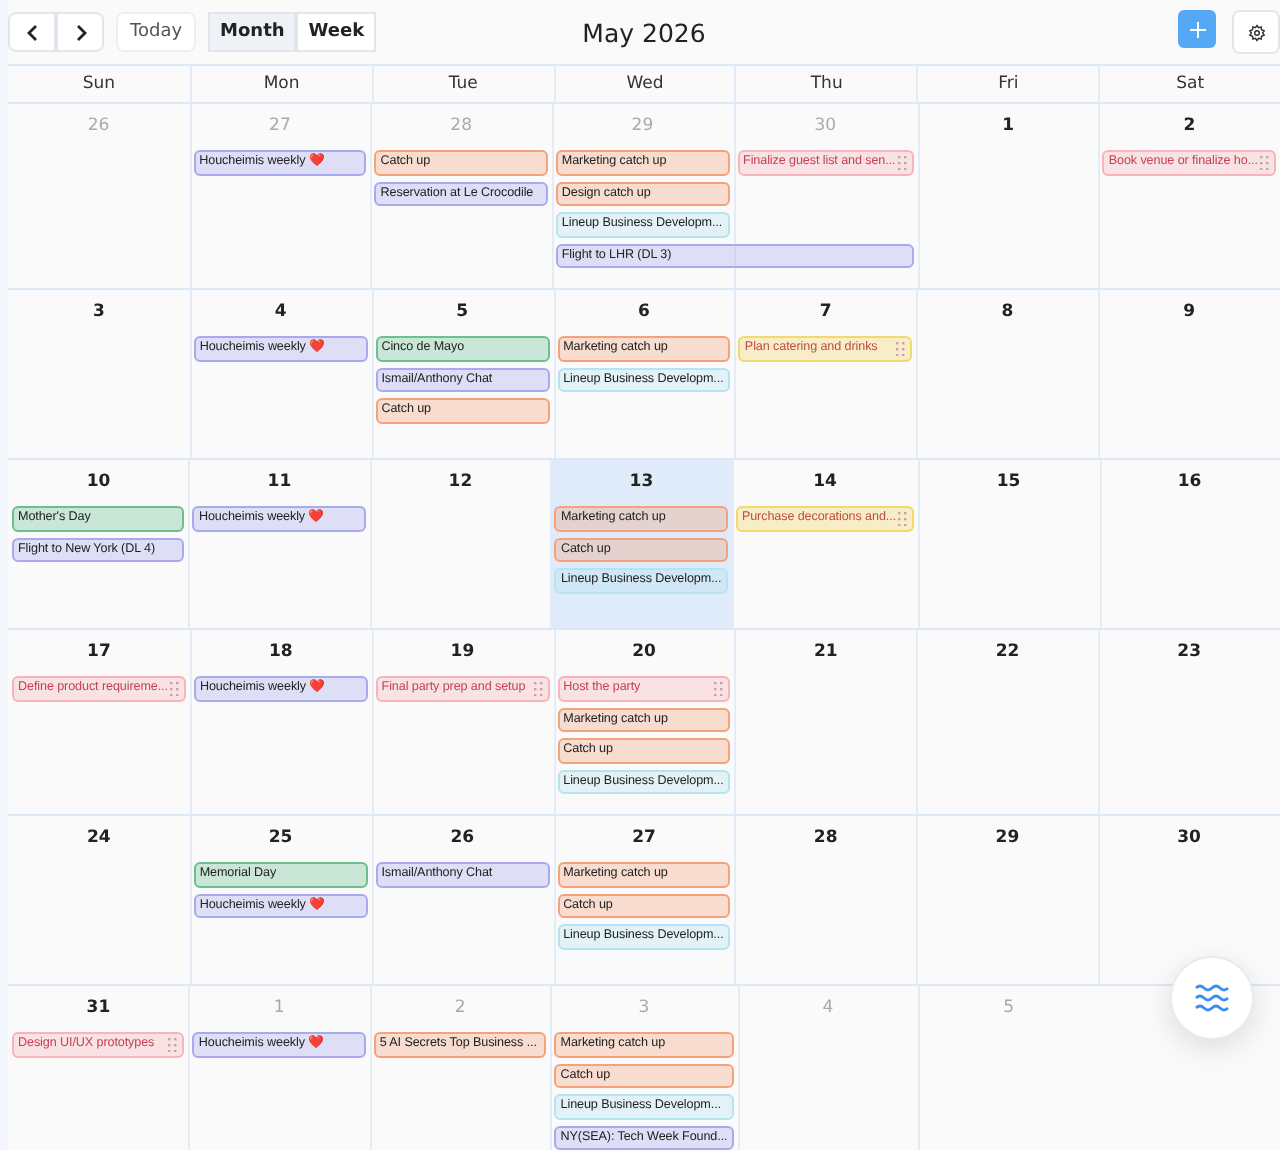 The height and width of the screenshot is (1150, 1280). Describe the element at coordinates (280, 652) in the screenshot. I see `day-number: 18` at that location.